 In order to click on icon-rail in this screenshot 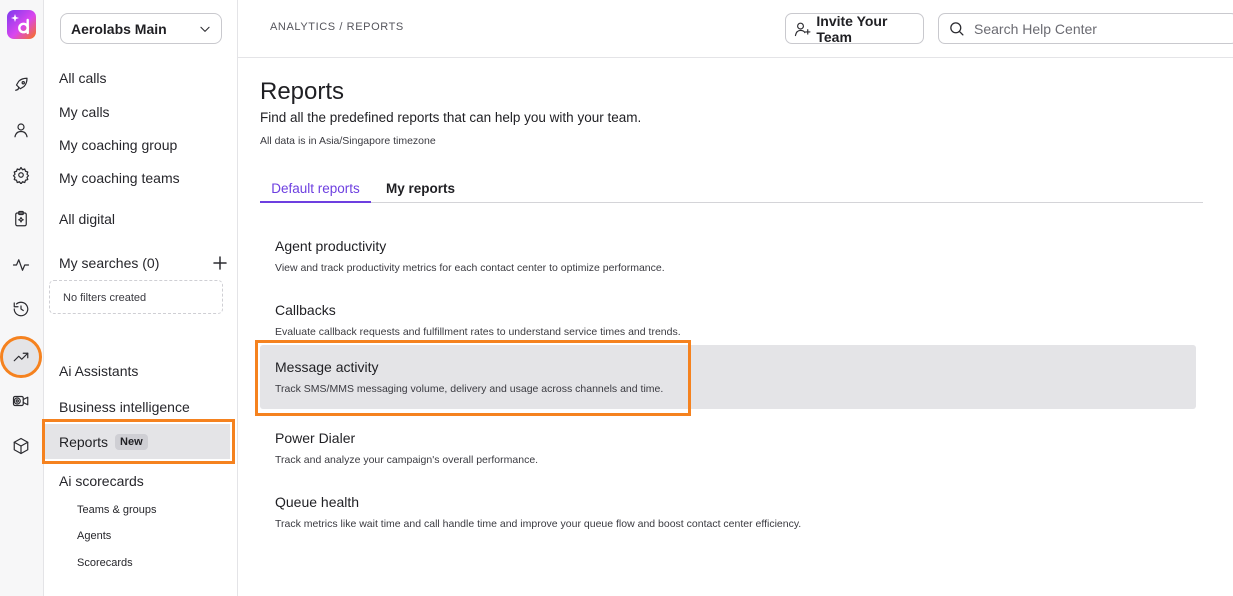, I will do `click(22, 298)`.